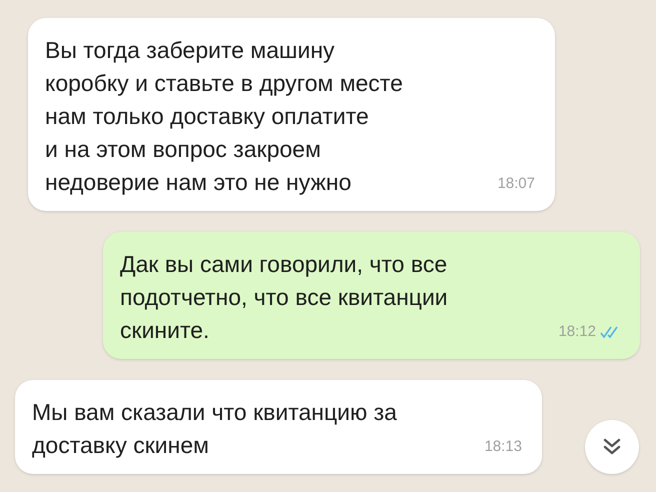  Describe the element at coordinates (577, 332) in the screenshot. I see `message-time: 18:12` at that location.